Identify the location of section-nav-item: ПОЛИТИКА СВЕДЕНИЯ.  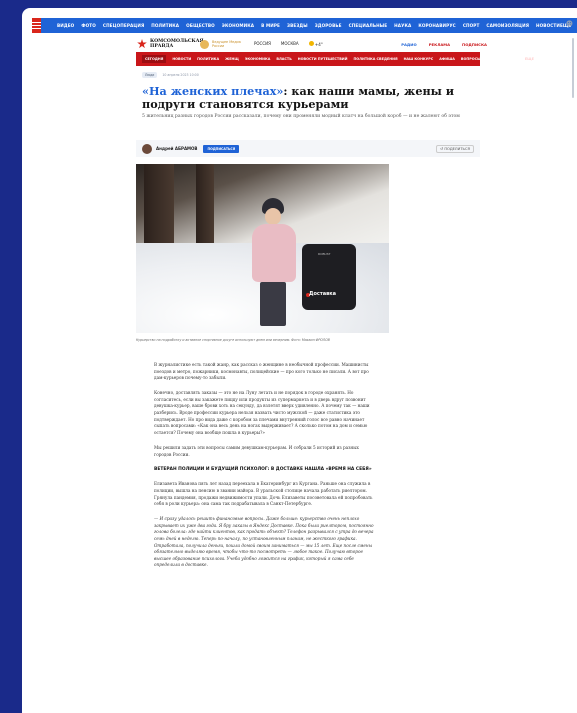
(375, 59).